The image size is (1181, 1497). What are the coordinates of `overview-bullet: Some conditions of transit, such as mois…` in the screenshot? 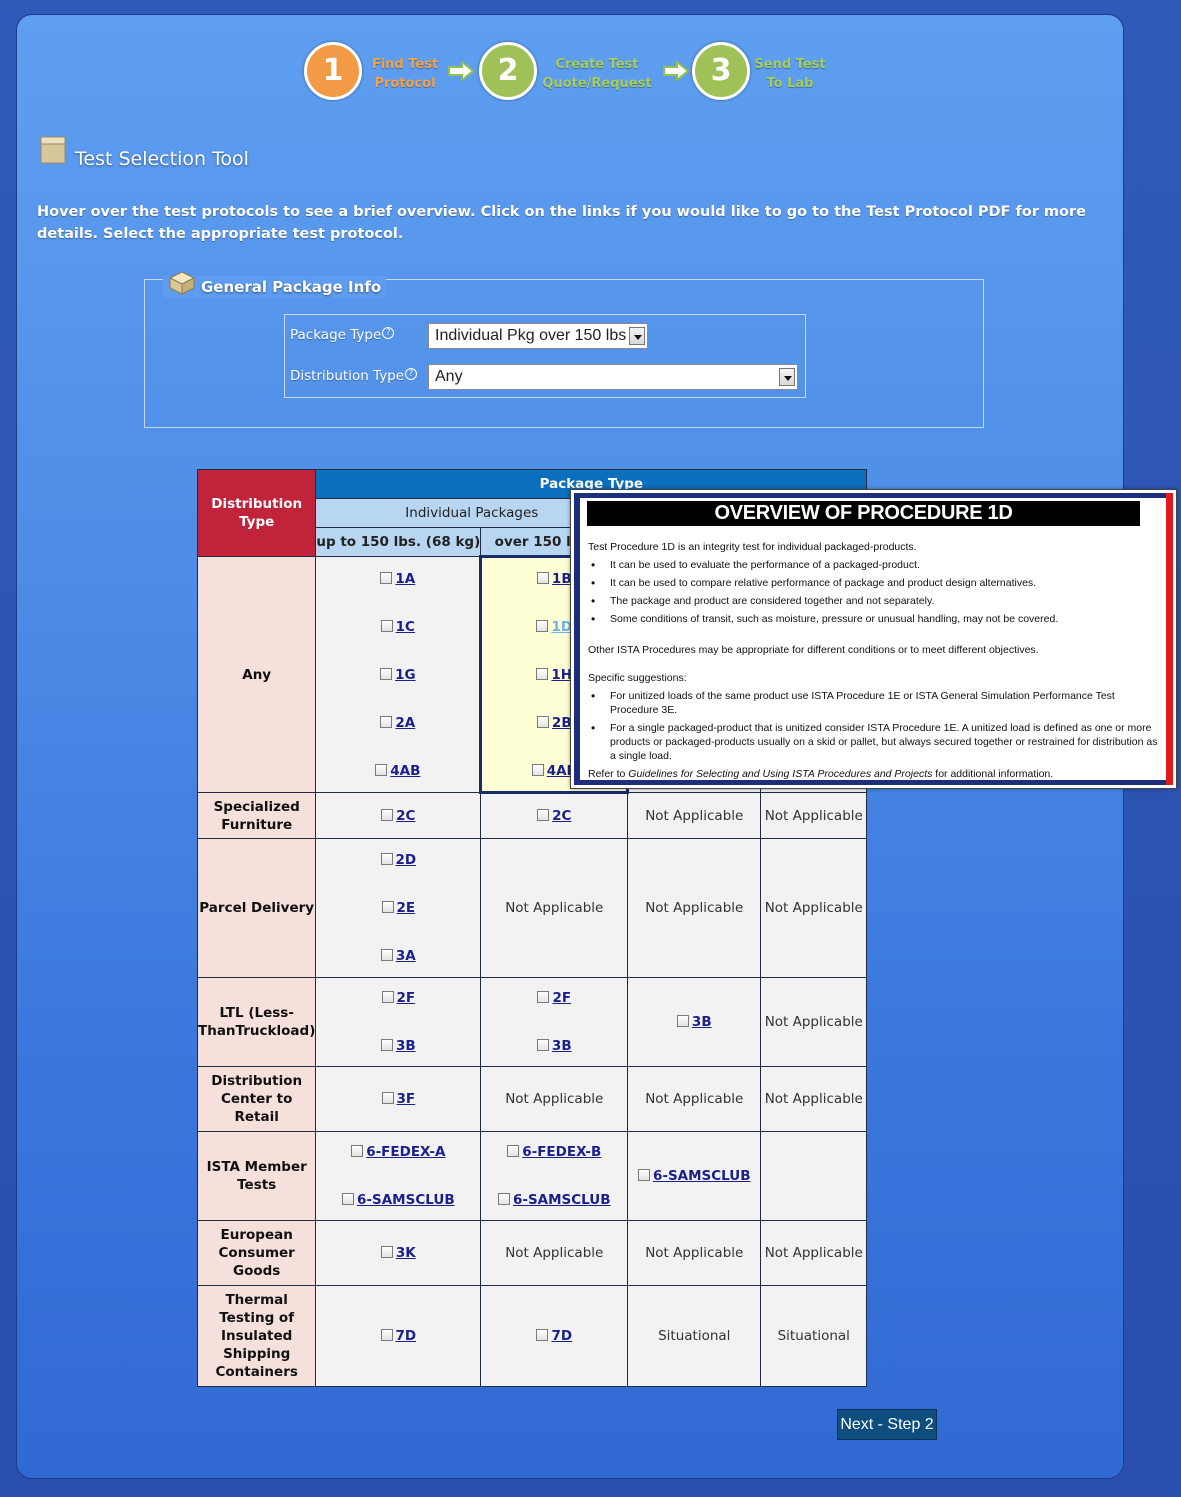 It's located at (875, 619).